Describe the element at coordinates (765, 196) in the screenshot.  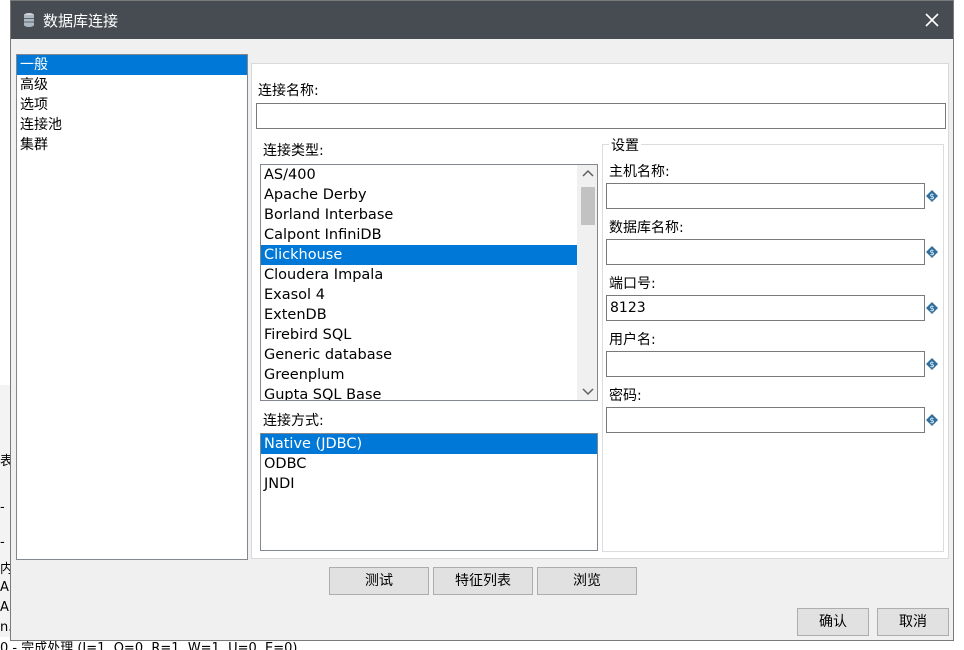
I see `host-name-input` at that location.